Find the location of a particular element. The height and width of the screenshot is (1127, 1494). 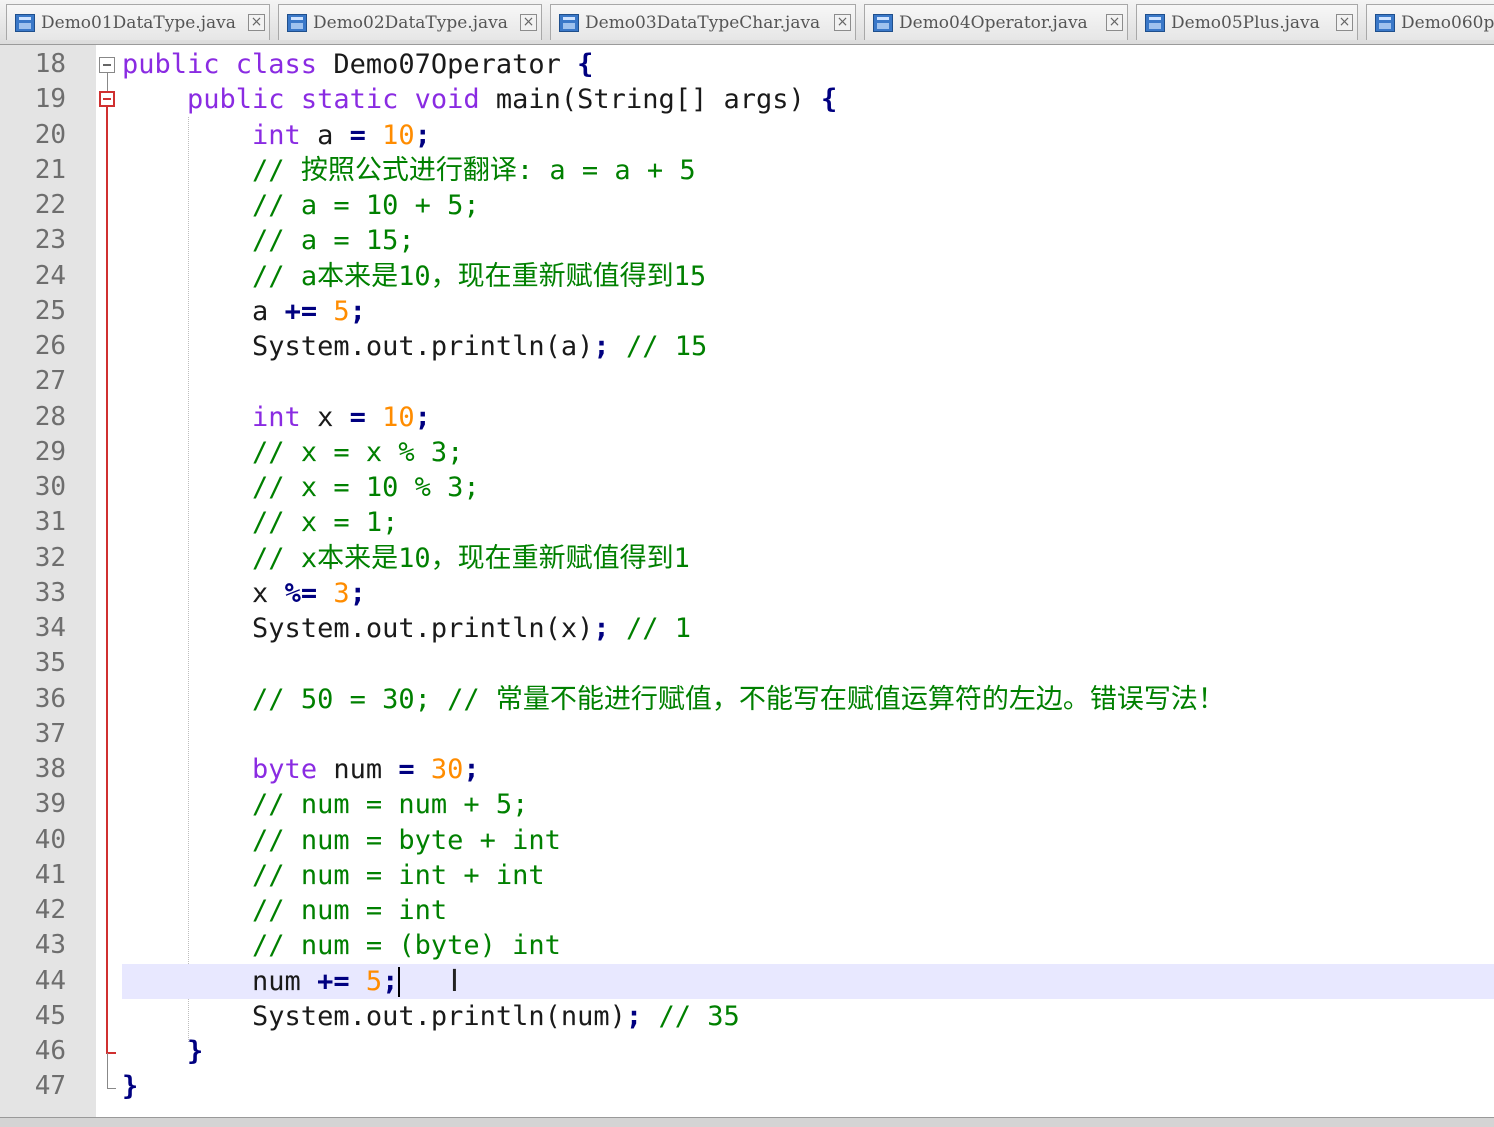

line-number: 23 is located at coordinates (50, 240).